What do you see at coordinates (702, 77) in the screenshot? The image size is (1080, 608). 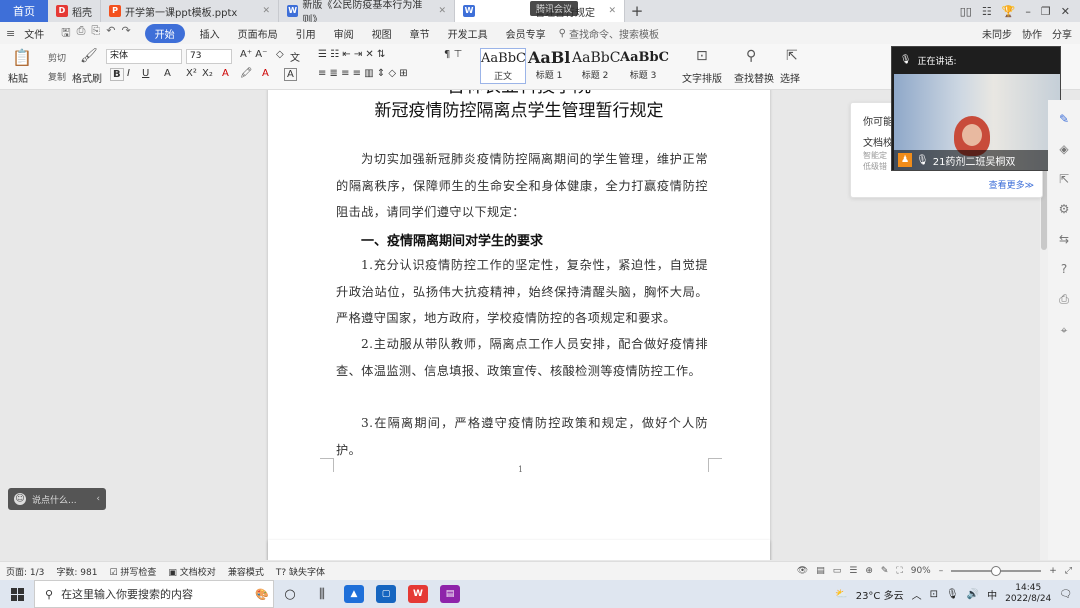 I see `text-layout-button: 文字排版` at bounding box center [702, 77].